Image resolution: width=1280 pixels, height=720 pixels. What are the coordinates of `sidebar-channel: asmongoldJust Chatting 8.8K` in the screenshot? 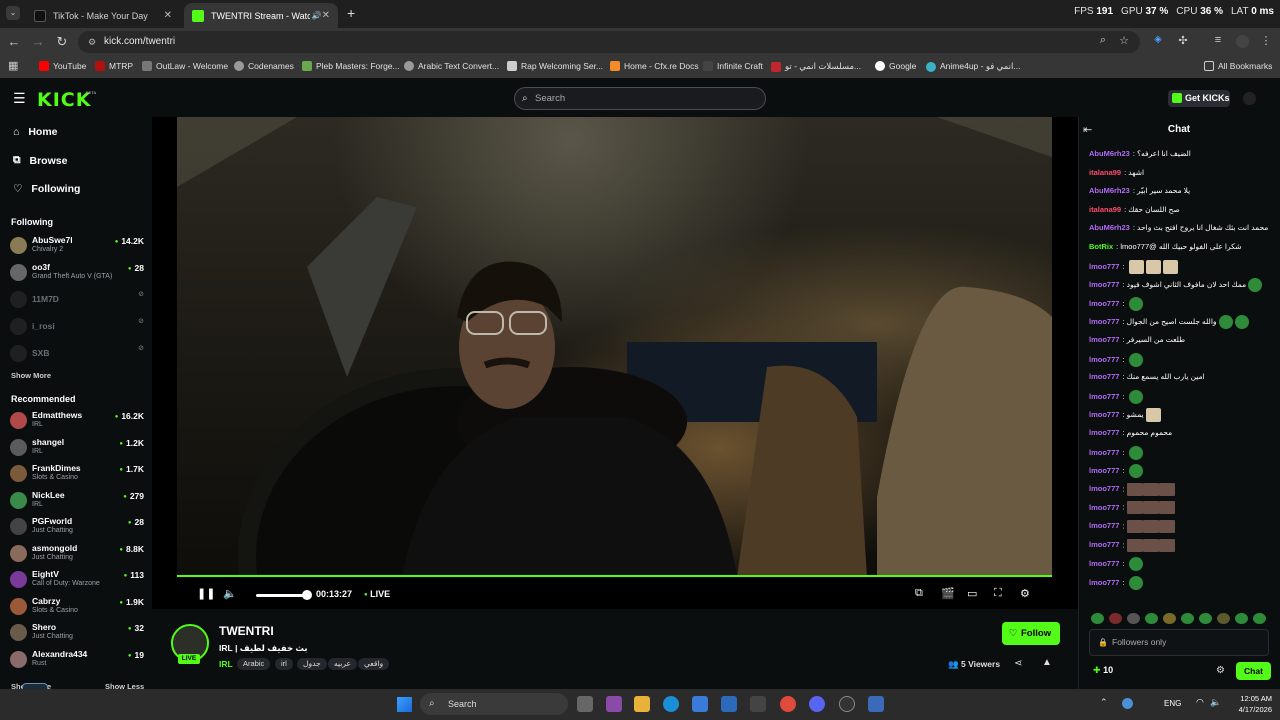 It's located at (77, 555).